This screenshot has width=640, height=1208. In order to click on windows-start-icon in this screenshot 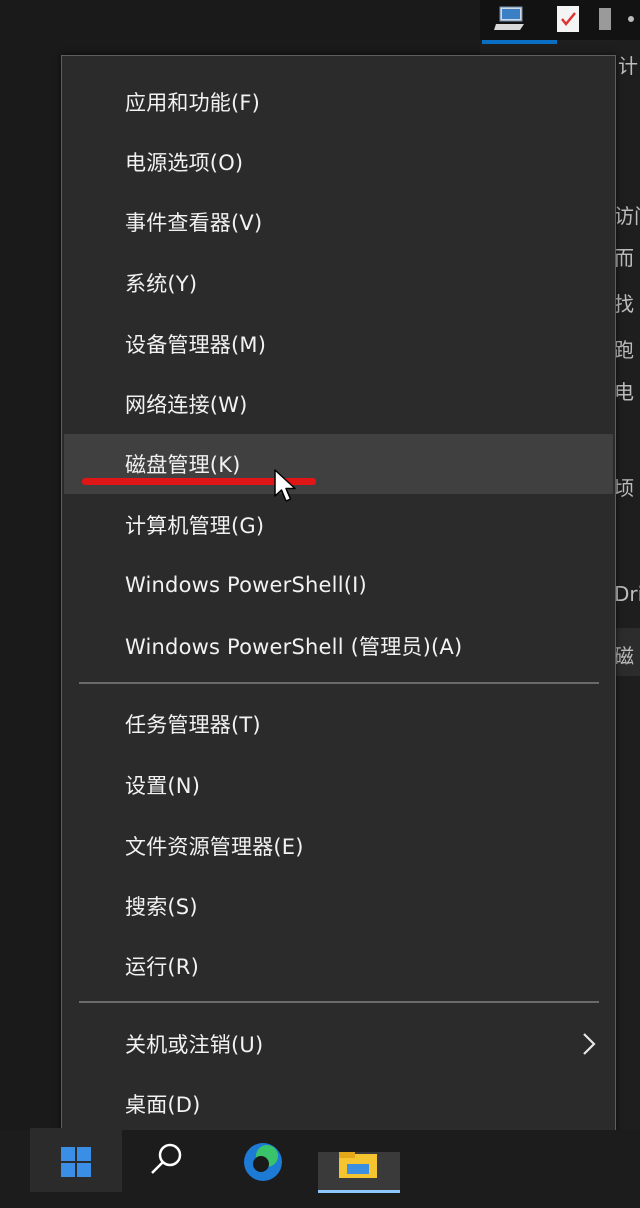, I will do `click(76, 1162)`.